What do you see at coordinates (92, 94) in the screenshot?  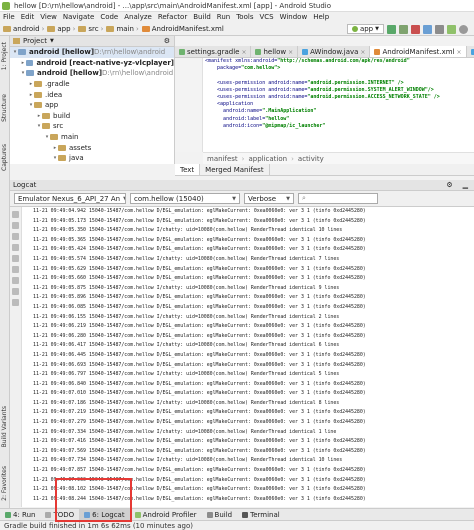 I see `tree-node: ▸ .idea` at bounding box center [92, 94].